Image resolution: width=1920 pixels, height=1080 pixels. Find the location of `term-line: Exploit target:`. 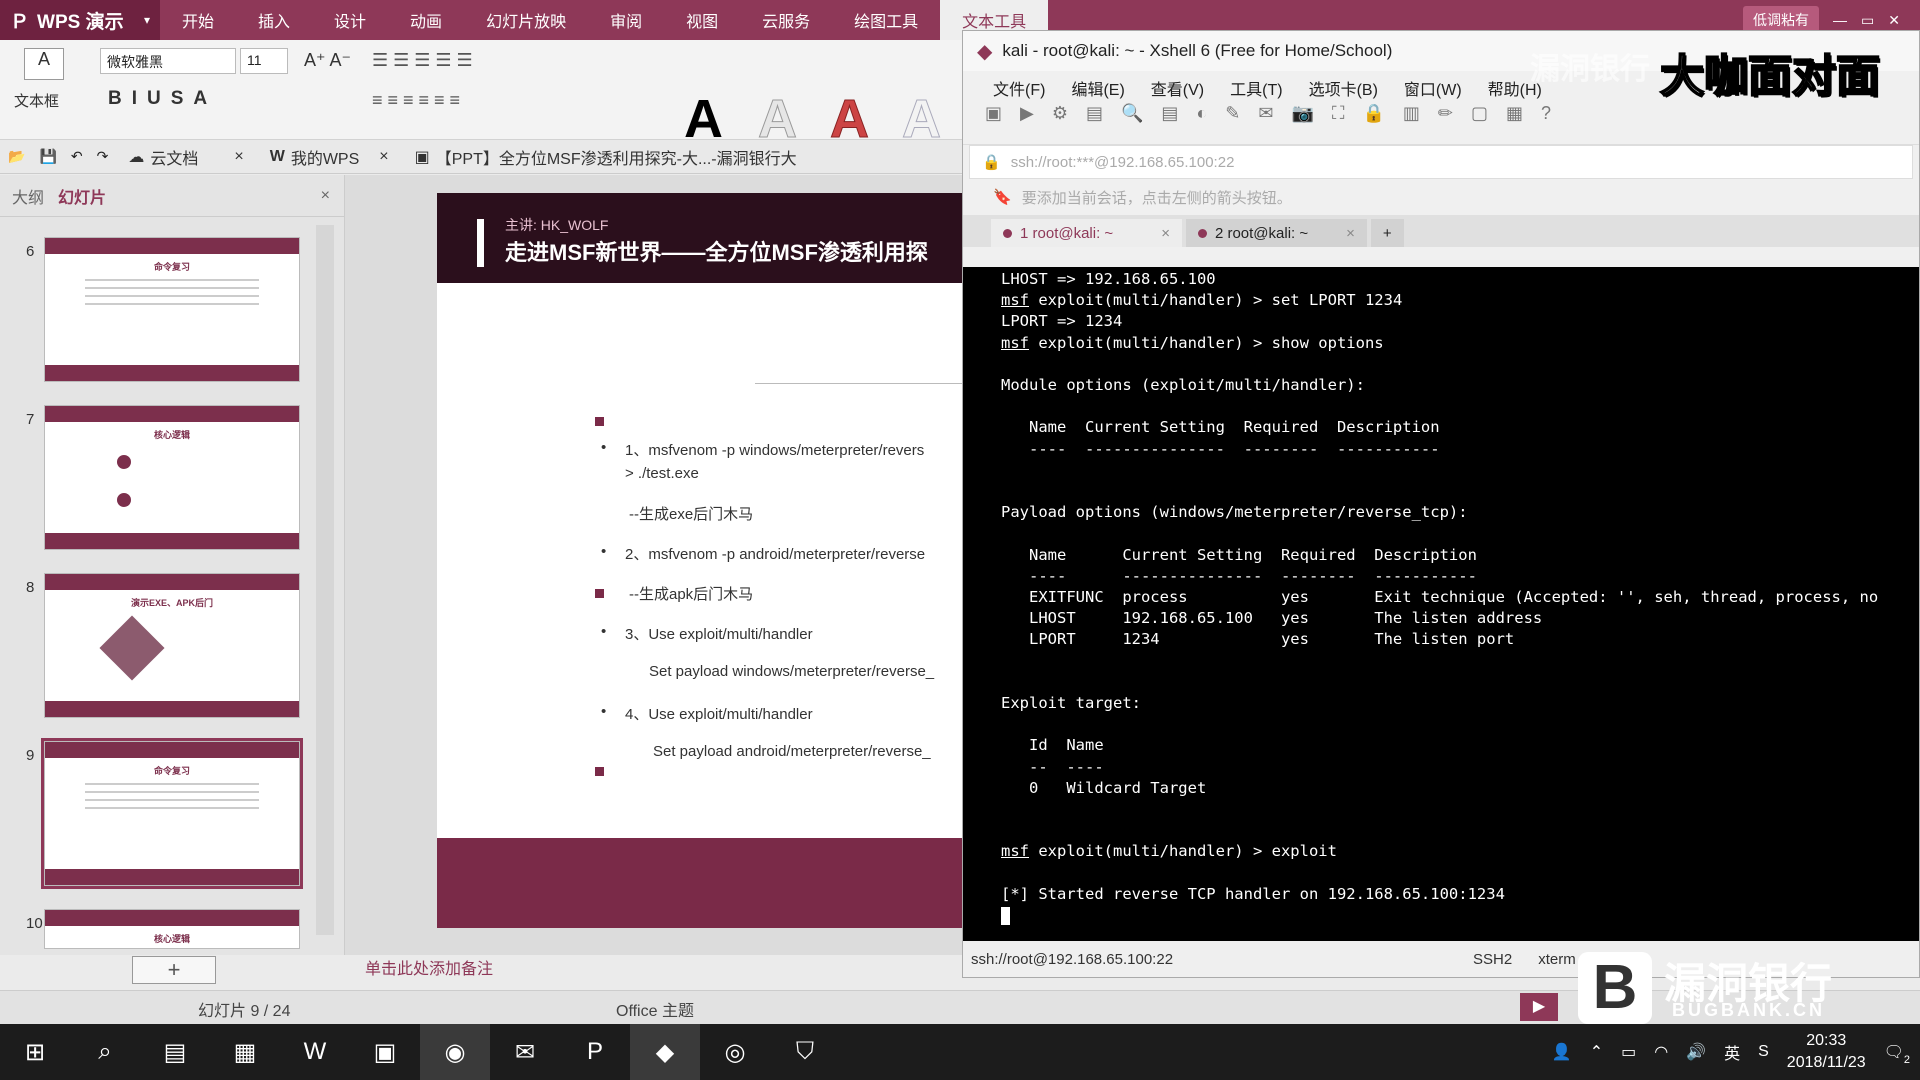

term-line: Exploit target: is located at coordinates (1071, 703).